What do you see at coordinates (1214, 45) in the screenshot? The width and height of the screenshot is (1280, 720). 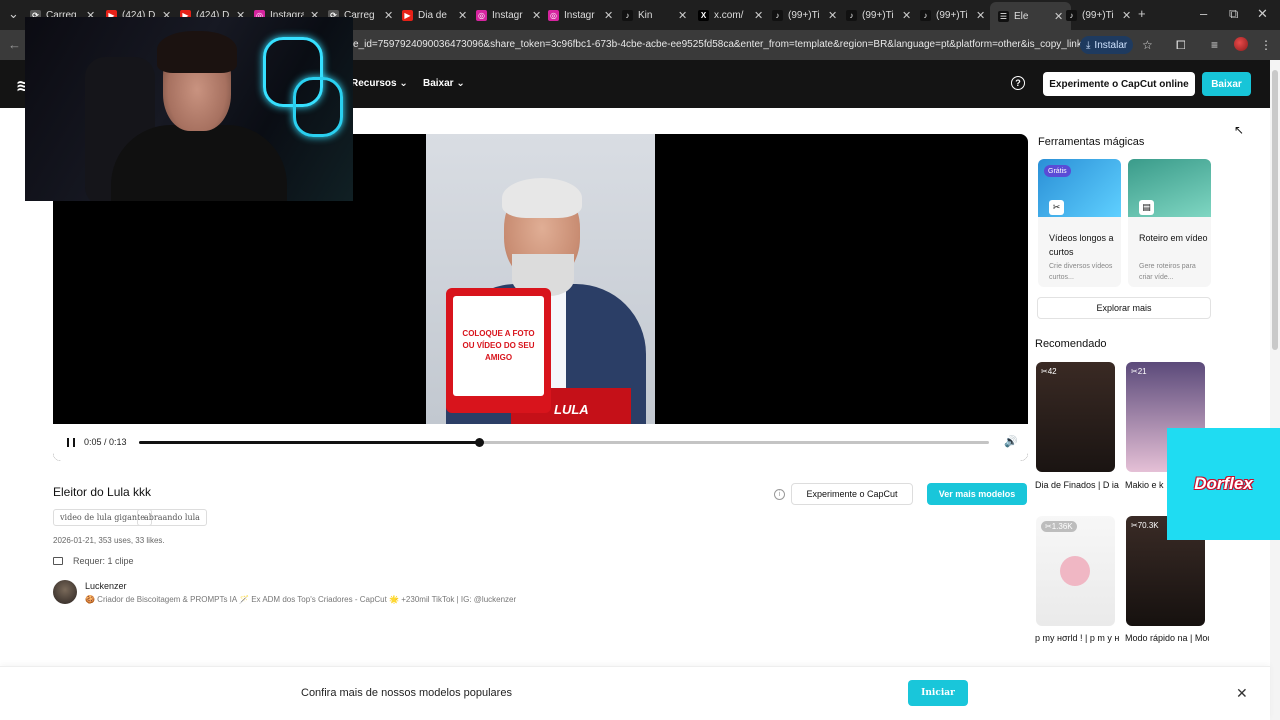 I see `media-control-icon: ≡` at bounding box center [1214, 45].